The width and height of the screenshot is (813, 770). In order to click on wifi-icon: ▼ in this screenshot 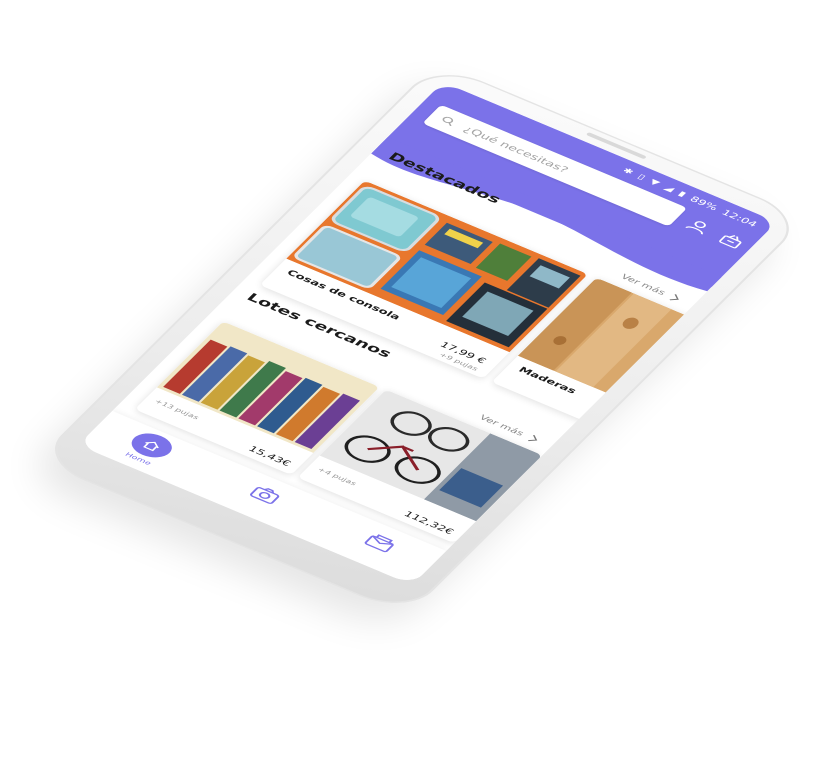, I will do `click(654, 182)`.